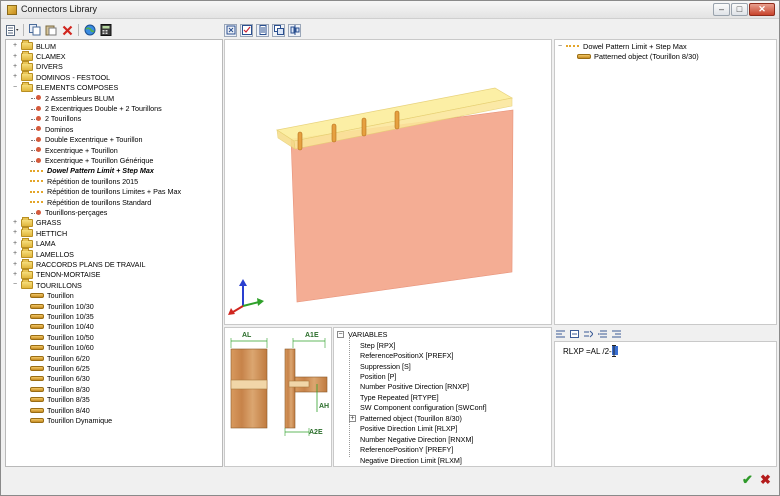 The width and height of the screenshot is (780, 496). What do you see at coordinates (86, 140) in the screenshot?
I see `tree-item: Double Excentrique + Tourillon` at bounding box center [86, 140].